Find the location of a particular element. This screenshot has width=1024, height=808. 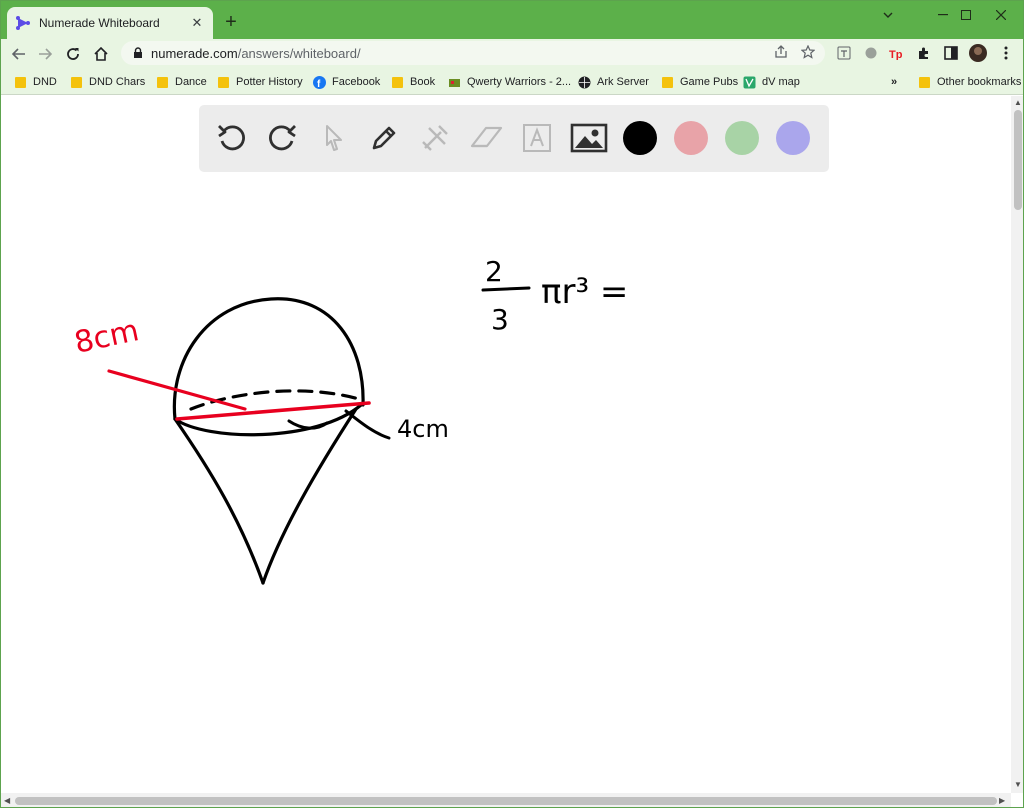

select-icon is located at coordinates (334, 138).